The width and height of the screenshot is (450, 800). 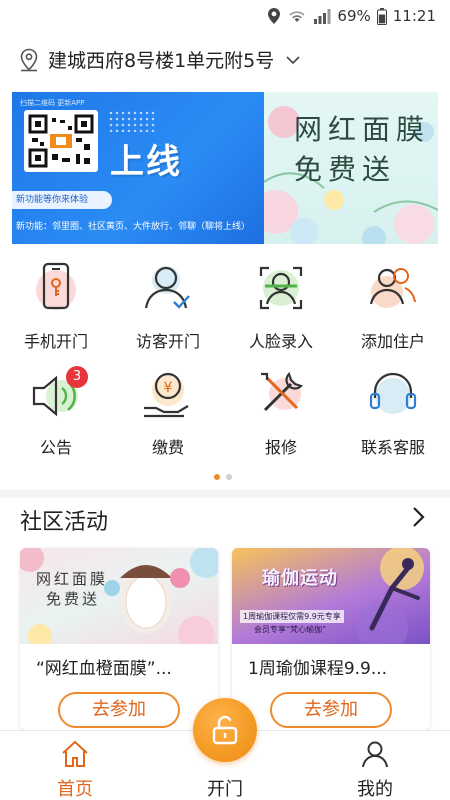 What do you see at coordinates (300, 578) in the screenshot?
I see `activity-image-text1: 瑜伽运动` at bounding box center [300, 578].